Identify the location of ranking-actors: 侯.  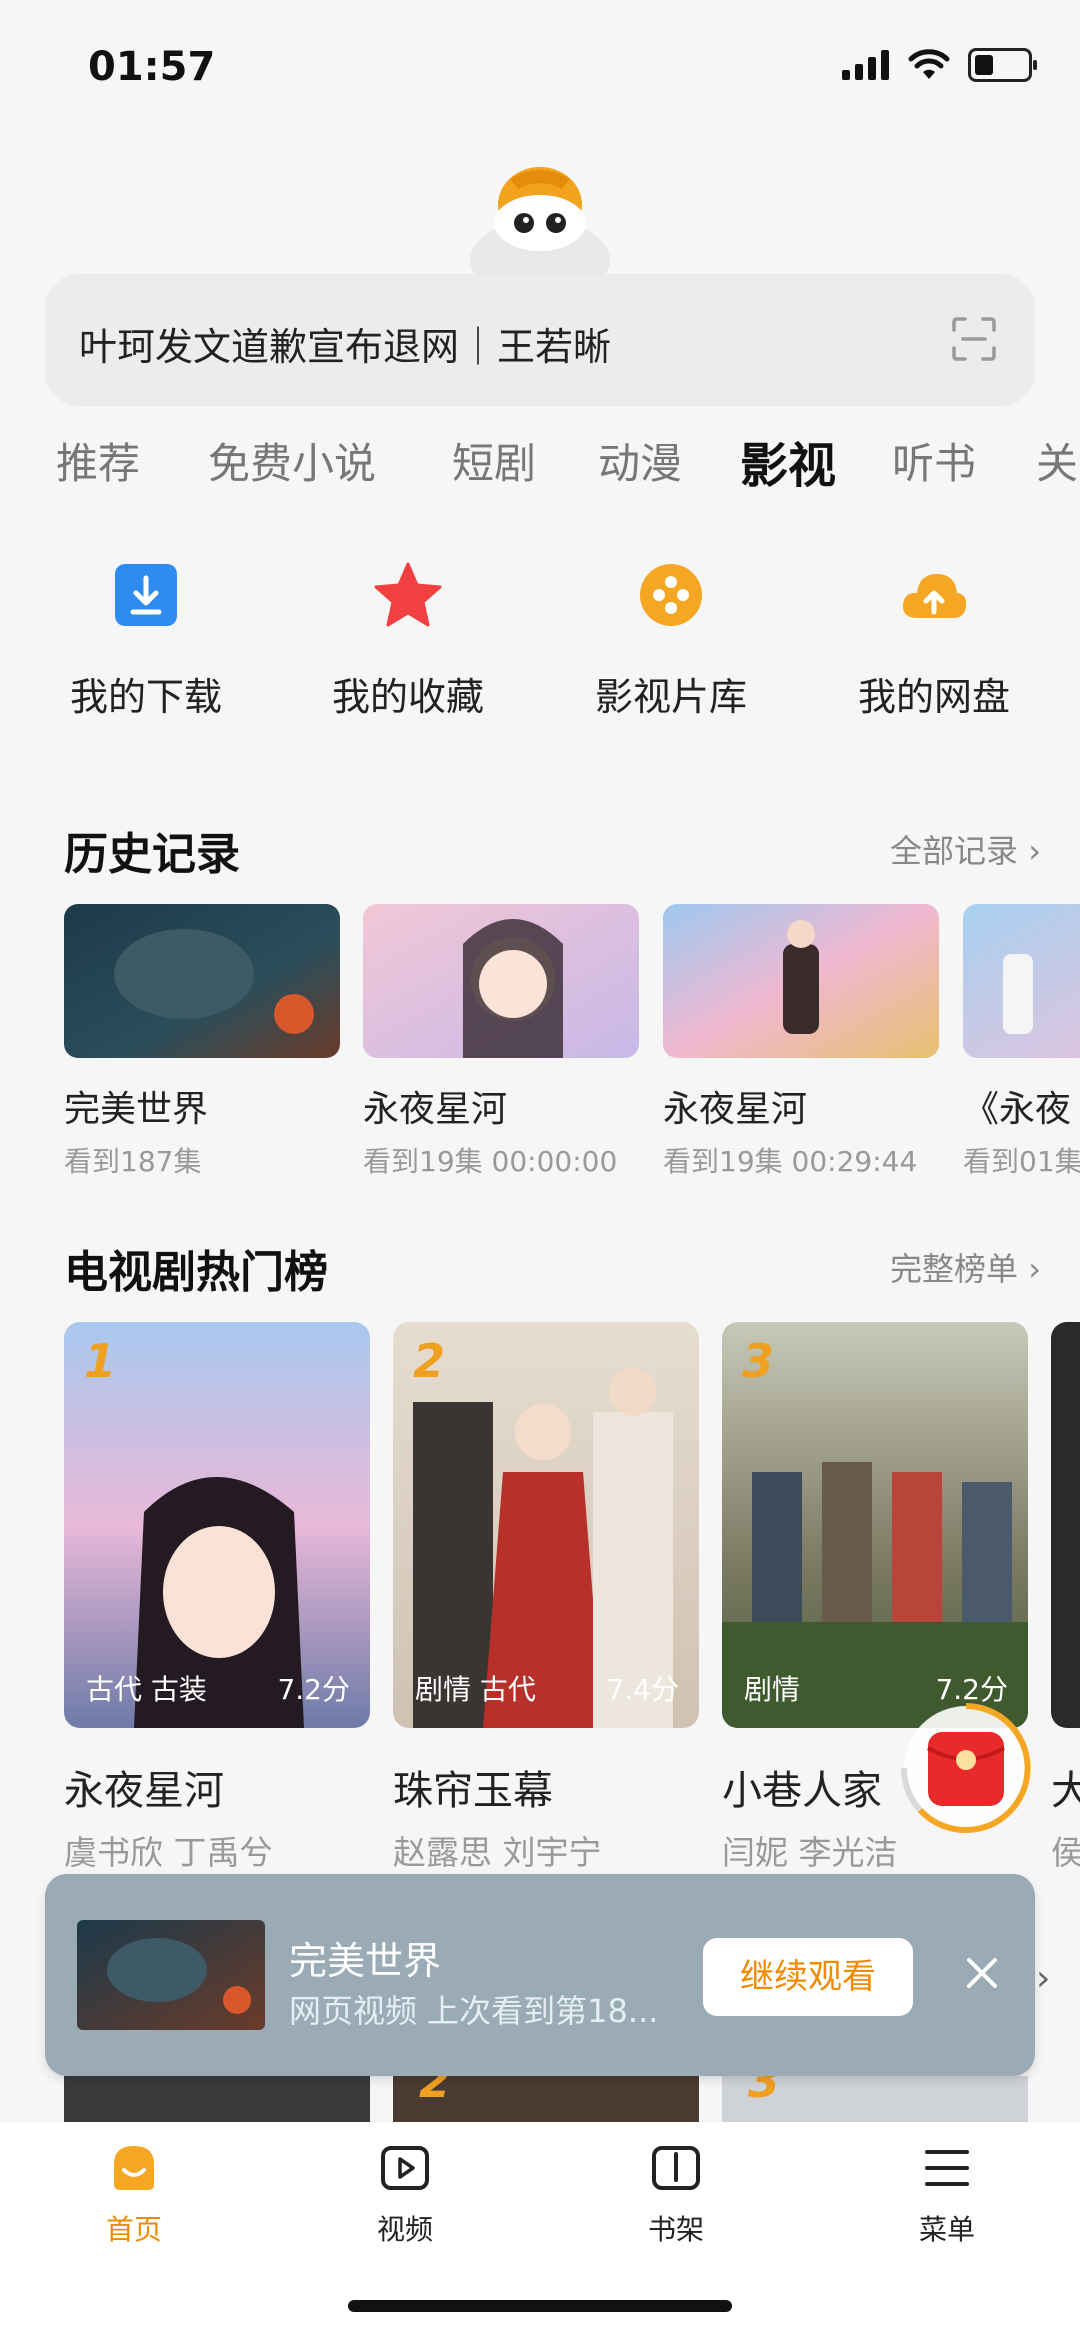
(1065, 1852).